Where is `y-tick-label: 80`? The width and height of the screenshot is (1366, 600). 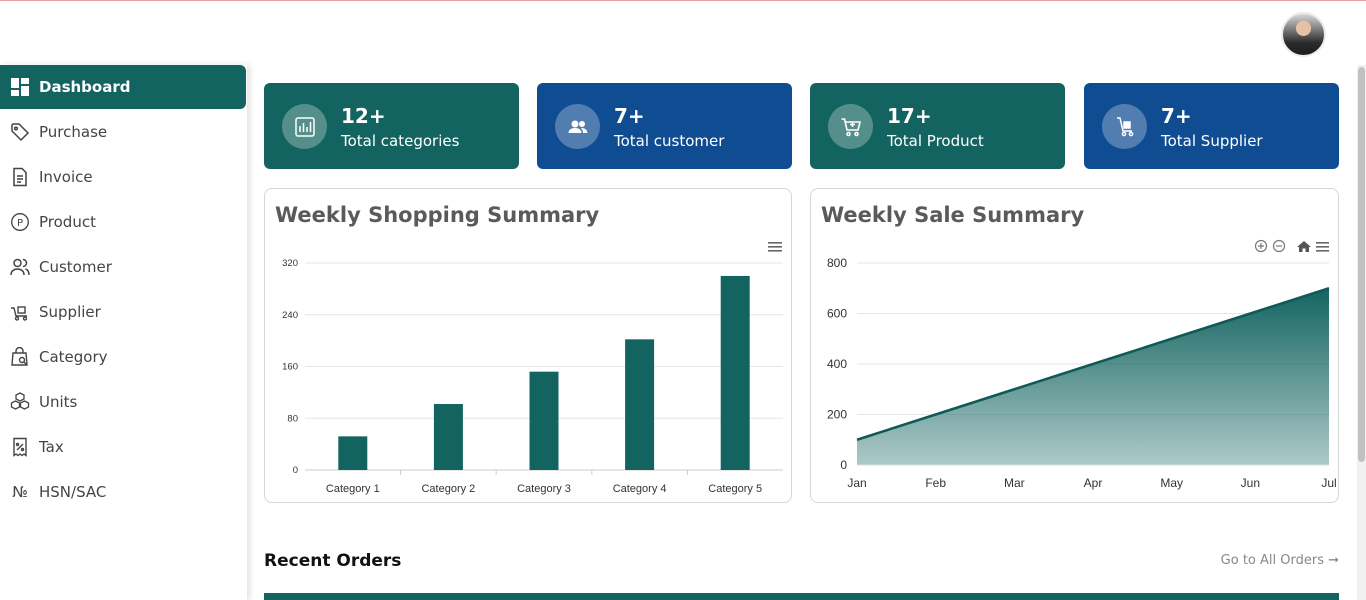 y-tick-label: 80 is located at coordinates (292, 418).